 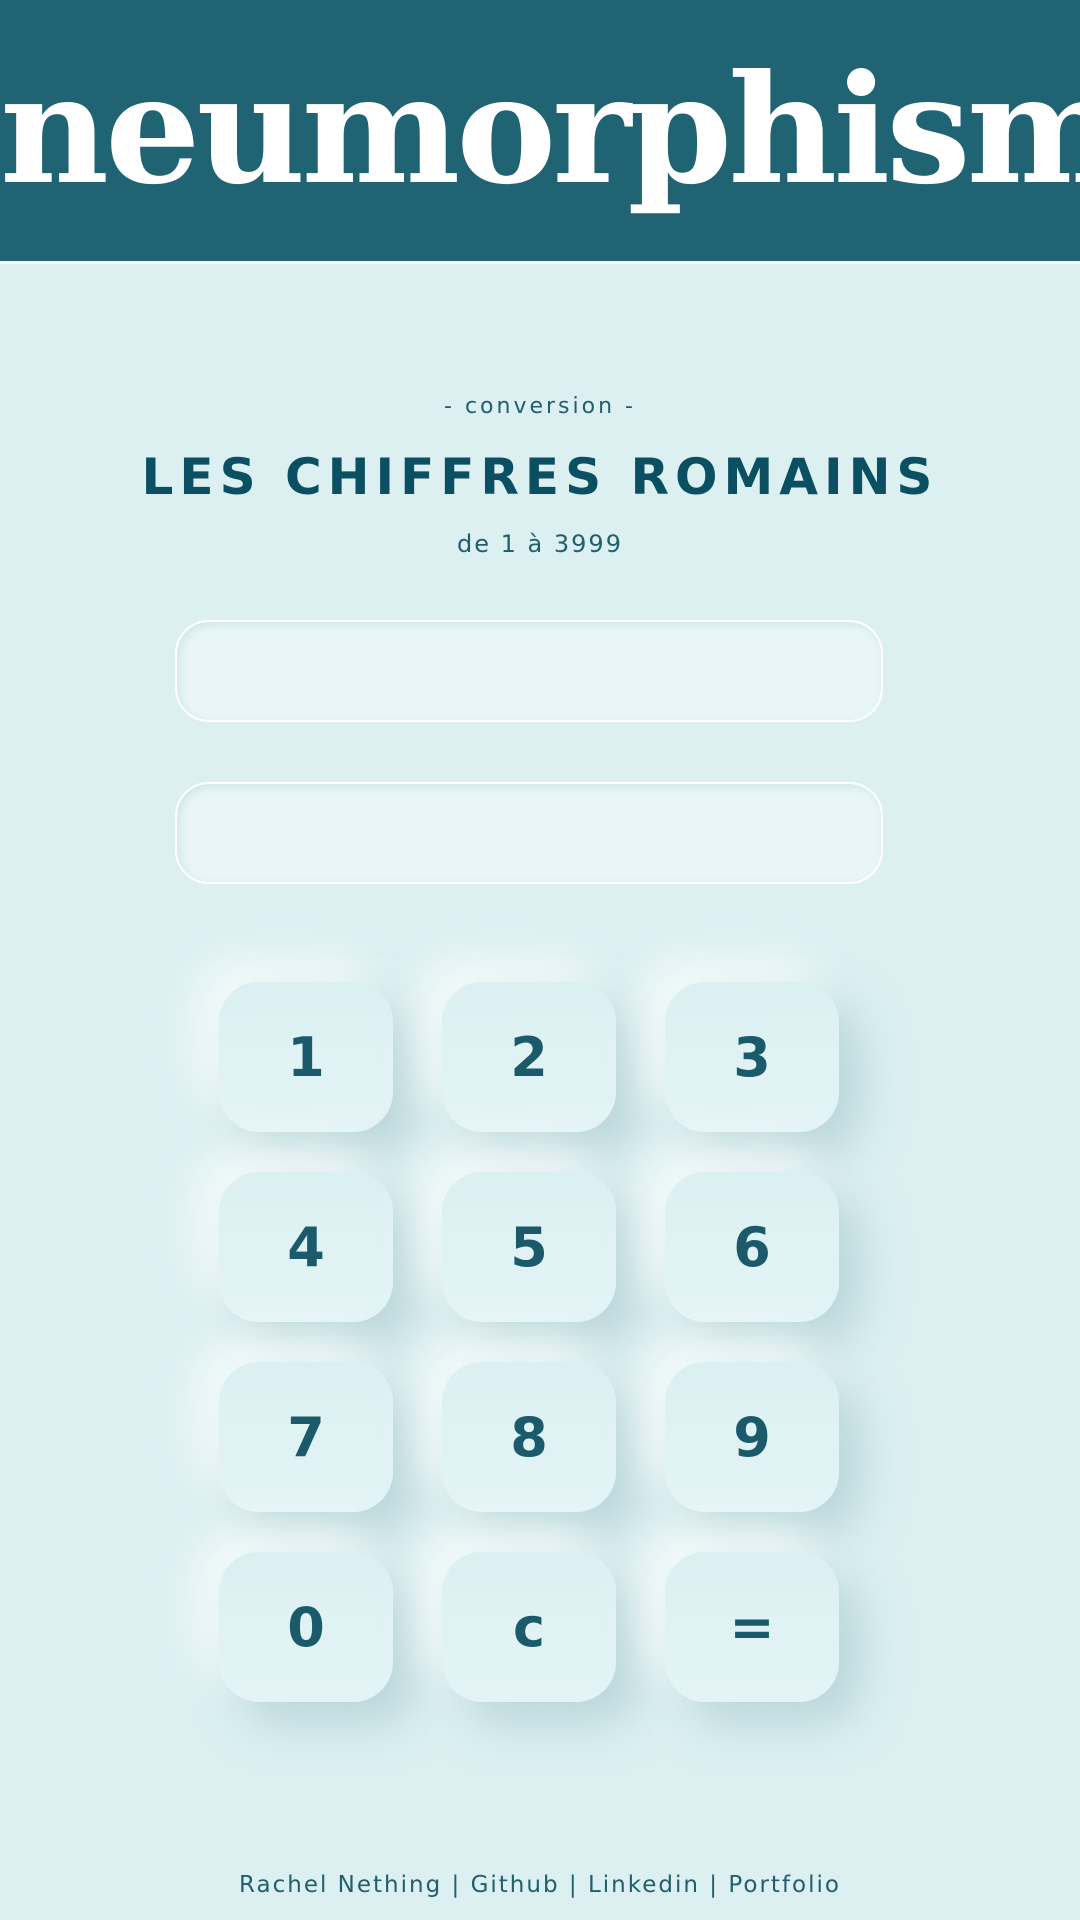 I want to click on key-6-button: 6, so click(x=752, y=1247).